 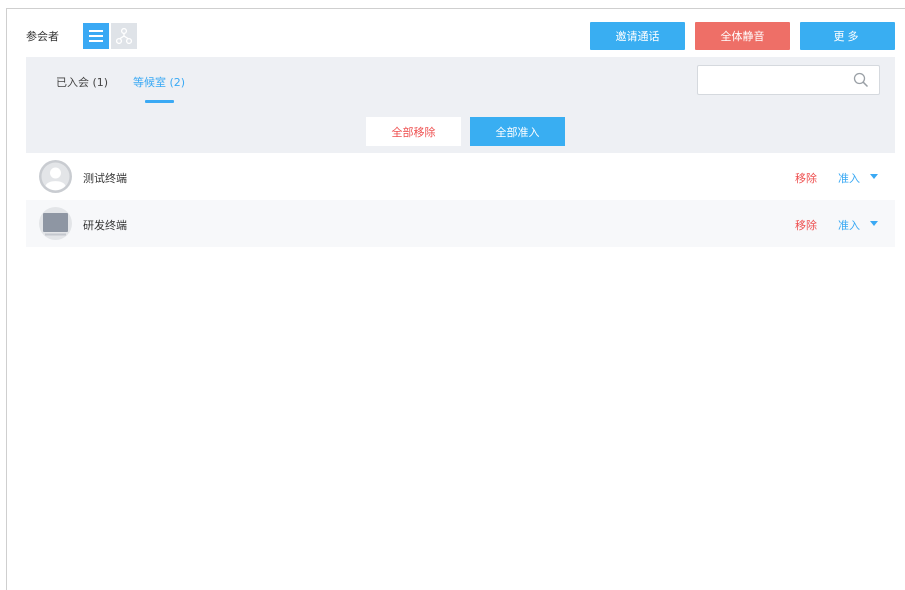 What do you see at coordinates (413, 131) in the screenshot?
I see `remove-all-button: 全部移除` at bounding box center [413, 131].